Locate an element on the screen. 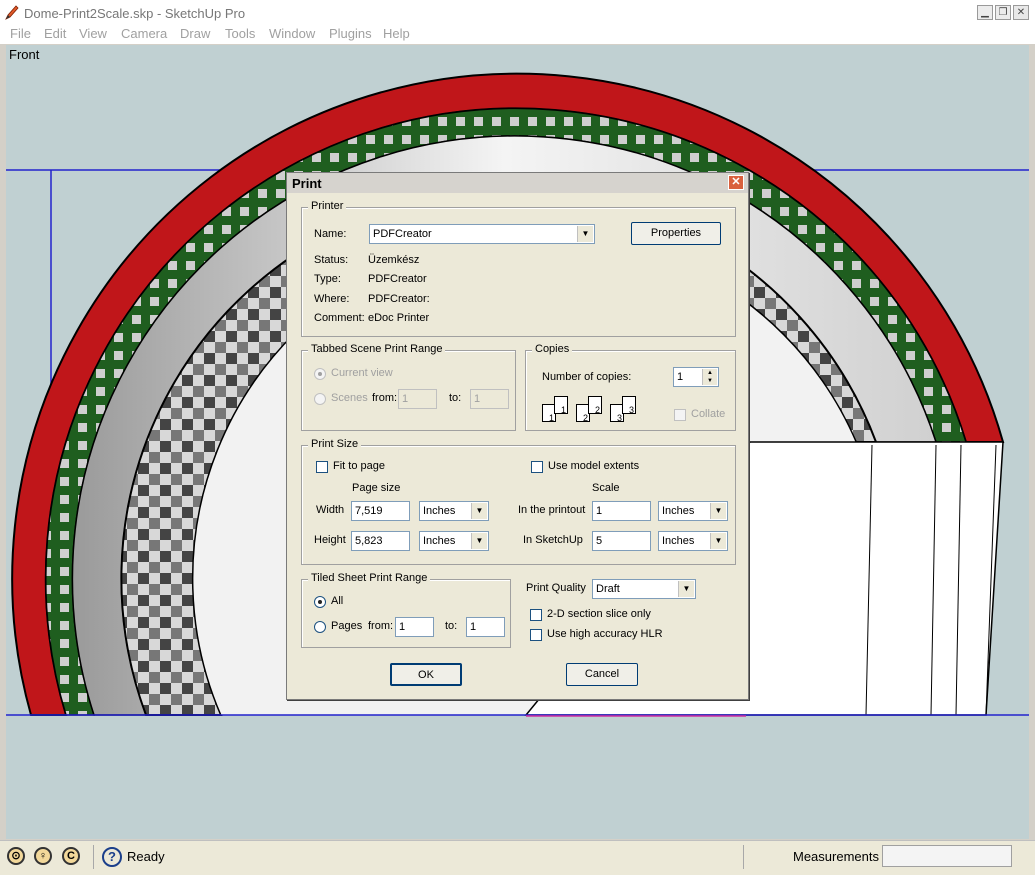 This screenshot has width=1035, height=875. high-accuracy-label: Use high accuracy HLR is located at coordinates (605, 634).